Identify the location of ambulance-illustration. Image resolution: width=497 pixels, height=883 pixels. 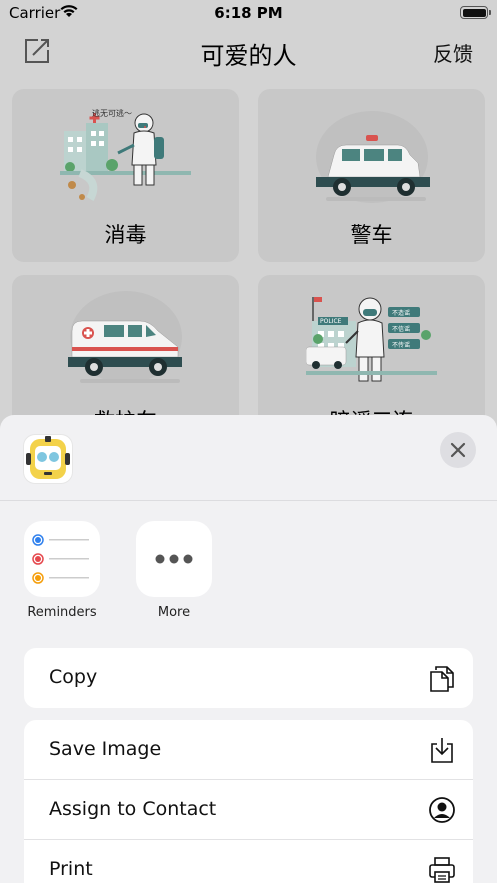
(125, 337).